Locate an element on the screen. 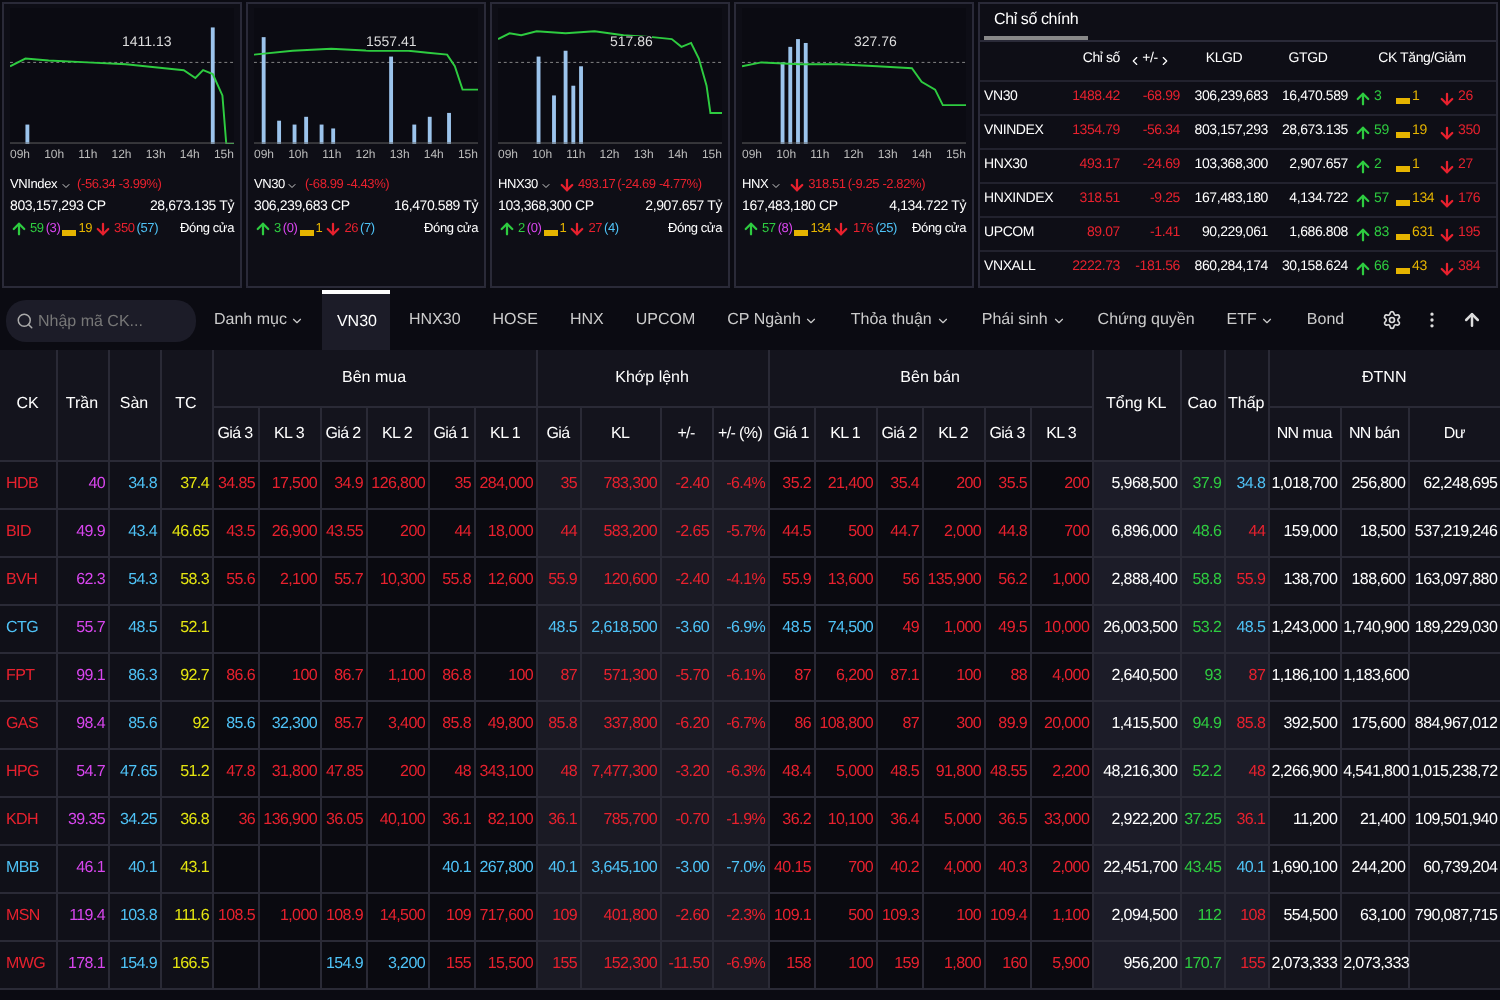 This screenshot has width=1500, height=1000. volume-cell: 7,477,300 is located at coordinates (620, 772).